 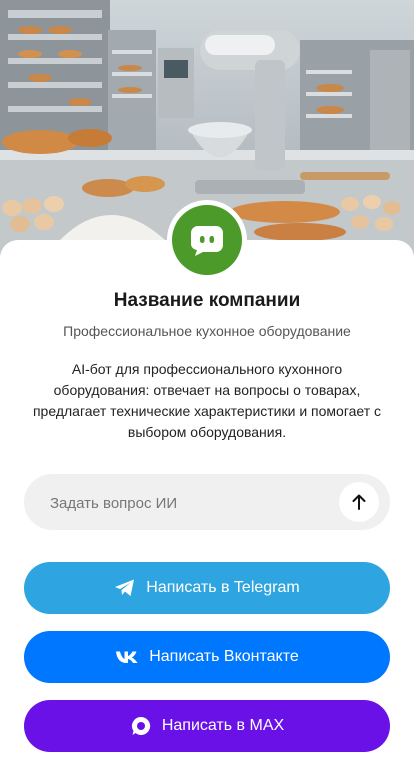 I want to click on telegram-button-label: Написать в Telegram, so click(x=223, y=587).